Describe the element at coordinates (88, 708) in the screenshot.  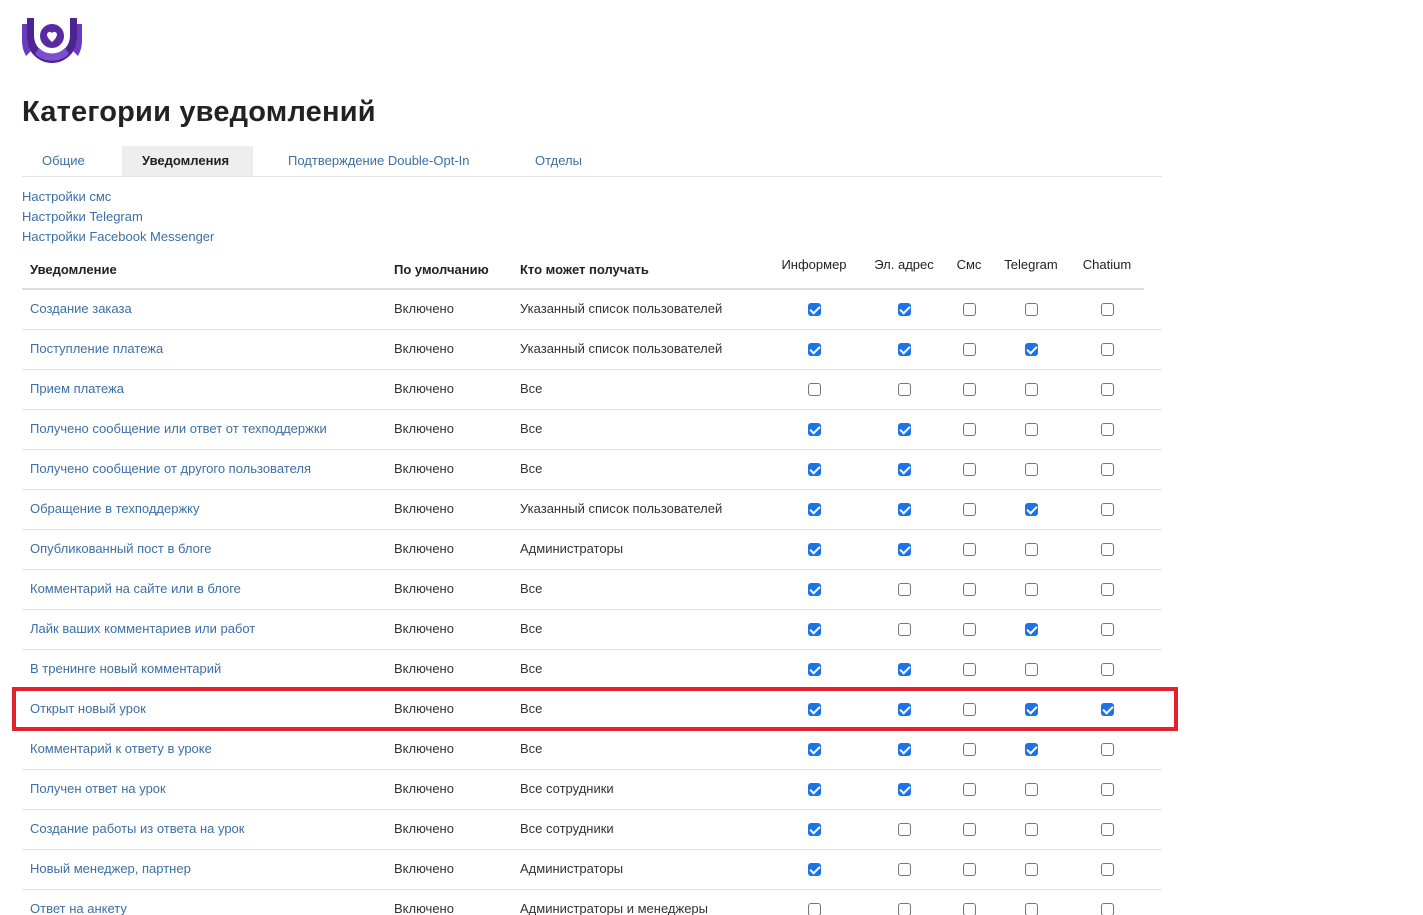
I see `notification-name-link: Открыт новый урок` at that location.